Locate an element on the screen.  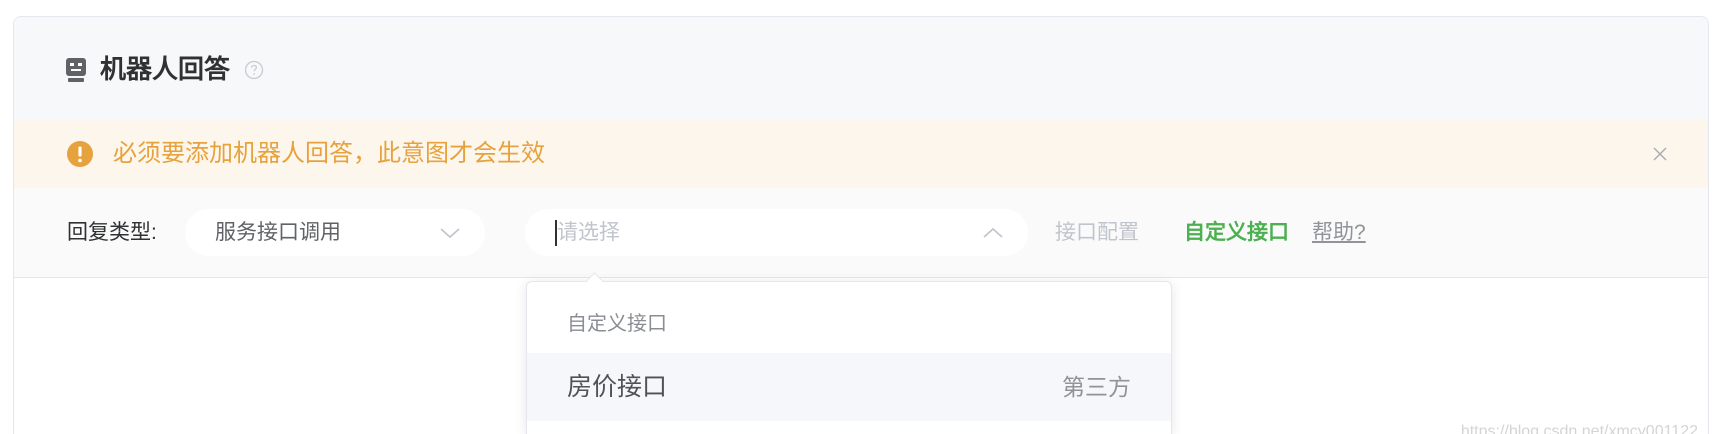
interface-config-link: 接口配置 is located at coordinates (1097, 233).